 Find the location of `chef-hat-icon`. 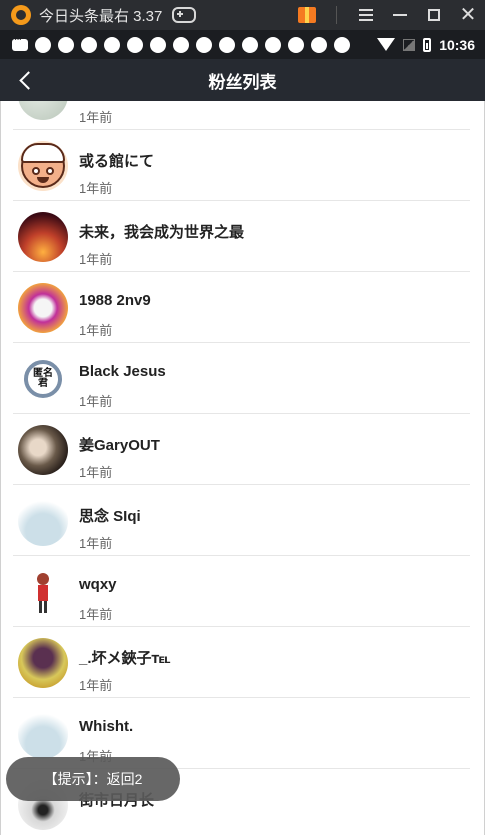

chef-hat-icon is located at coordinates (43, 153).